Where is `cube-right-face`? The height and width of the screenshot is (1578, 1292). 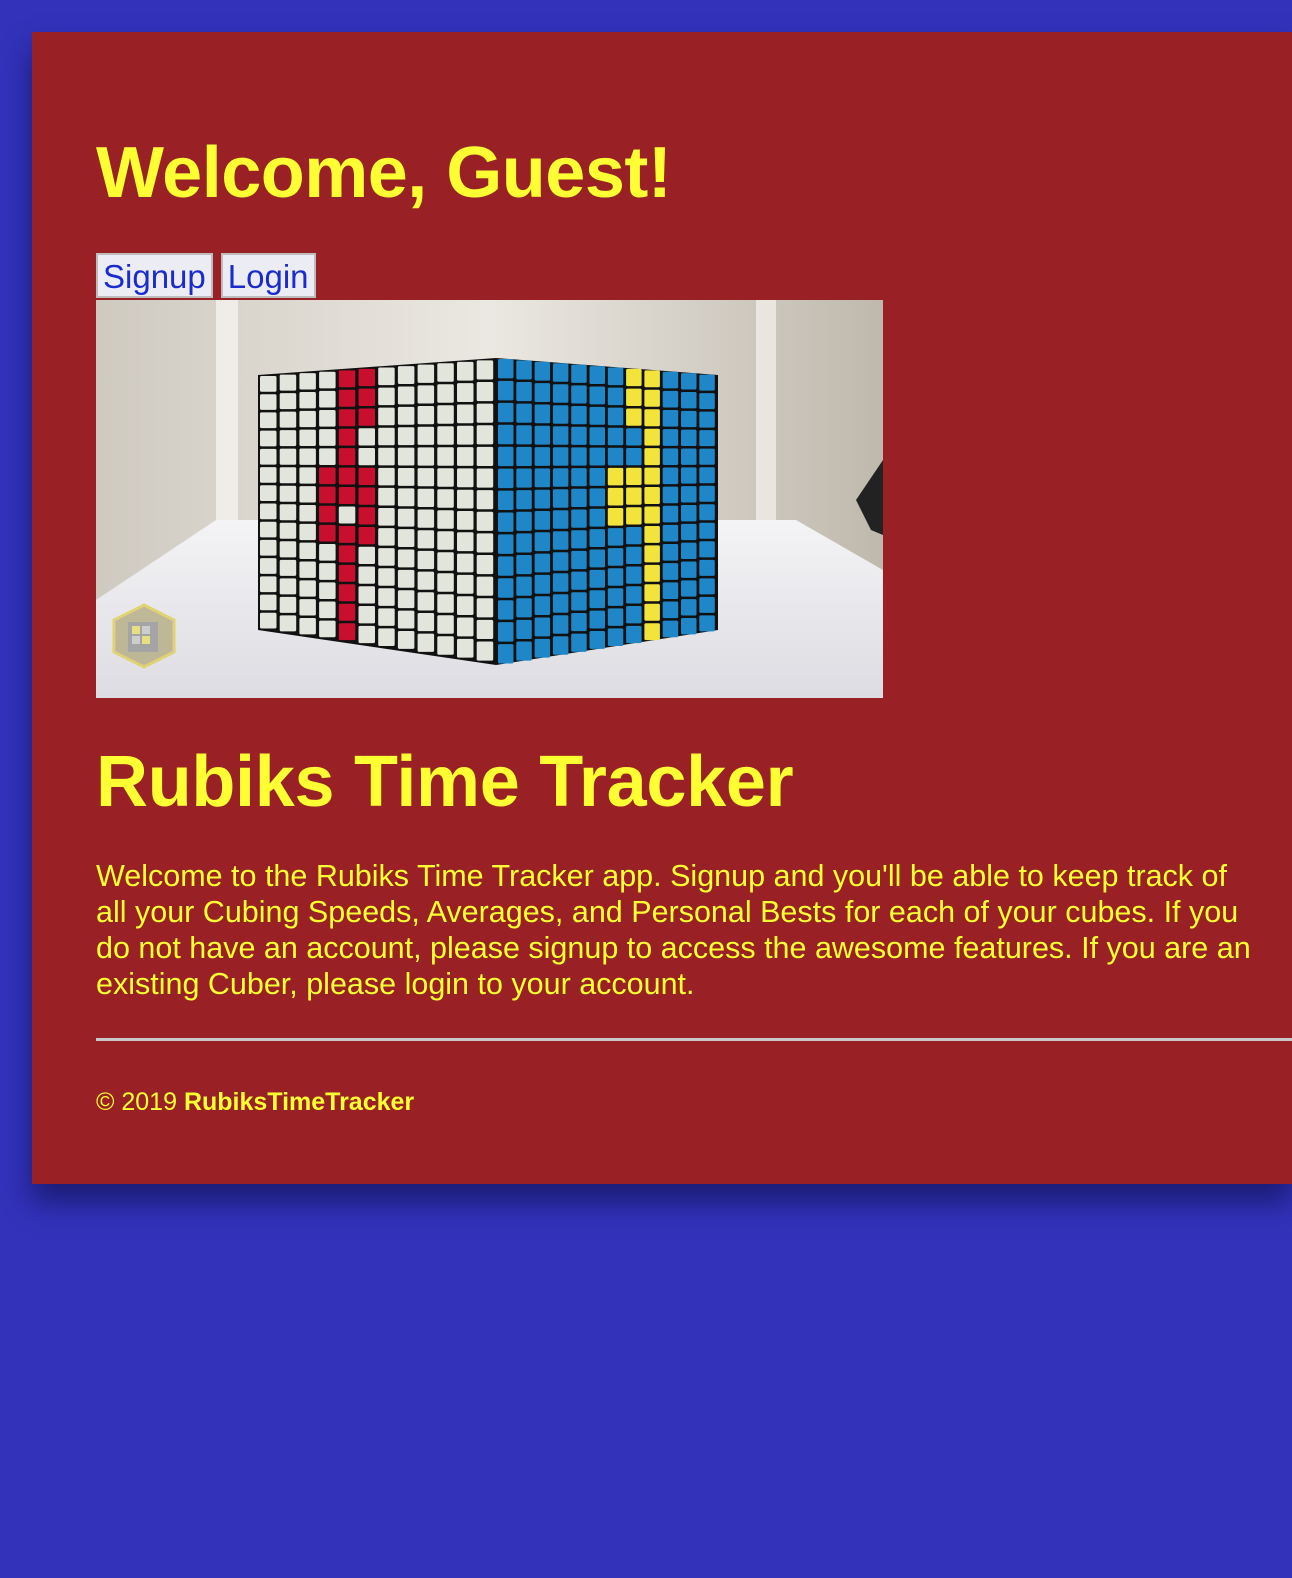 cube-right-face is located at coordinates (607, 511).